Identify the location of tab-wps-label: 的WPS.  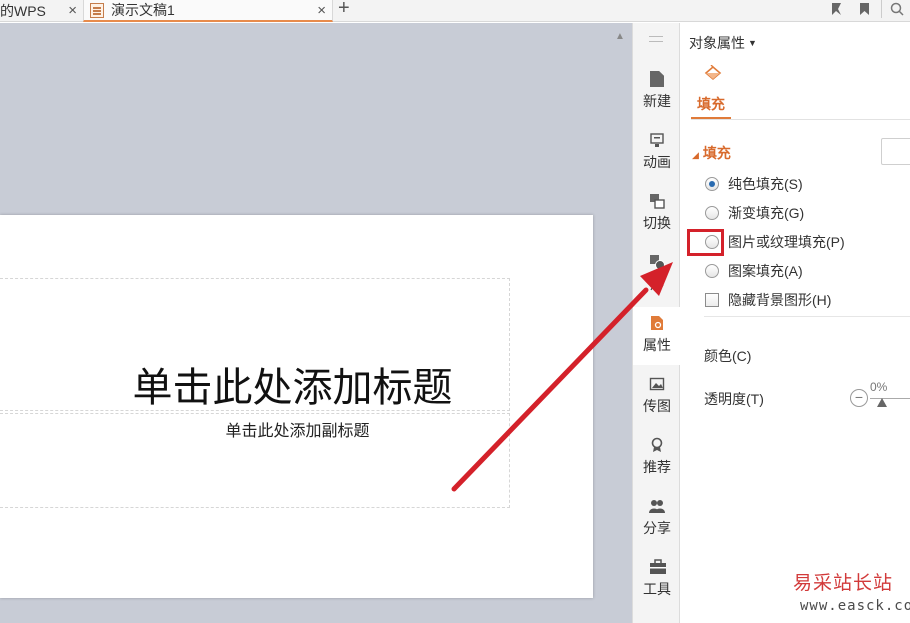
(23, 11).